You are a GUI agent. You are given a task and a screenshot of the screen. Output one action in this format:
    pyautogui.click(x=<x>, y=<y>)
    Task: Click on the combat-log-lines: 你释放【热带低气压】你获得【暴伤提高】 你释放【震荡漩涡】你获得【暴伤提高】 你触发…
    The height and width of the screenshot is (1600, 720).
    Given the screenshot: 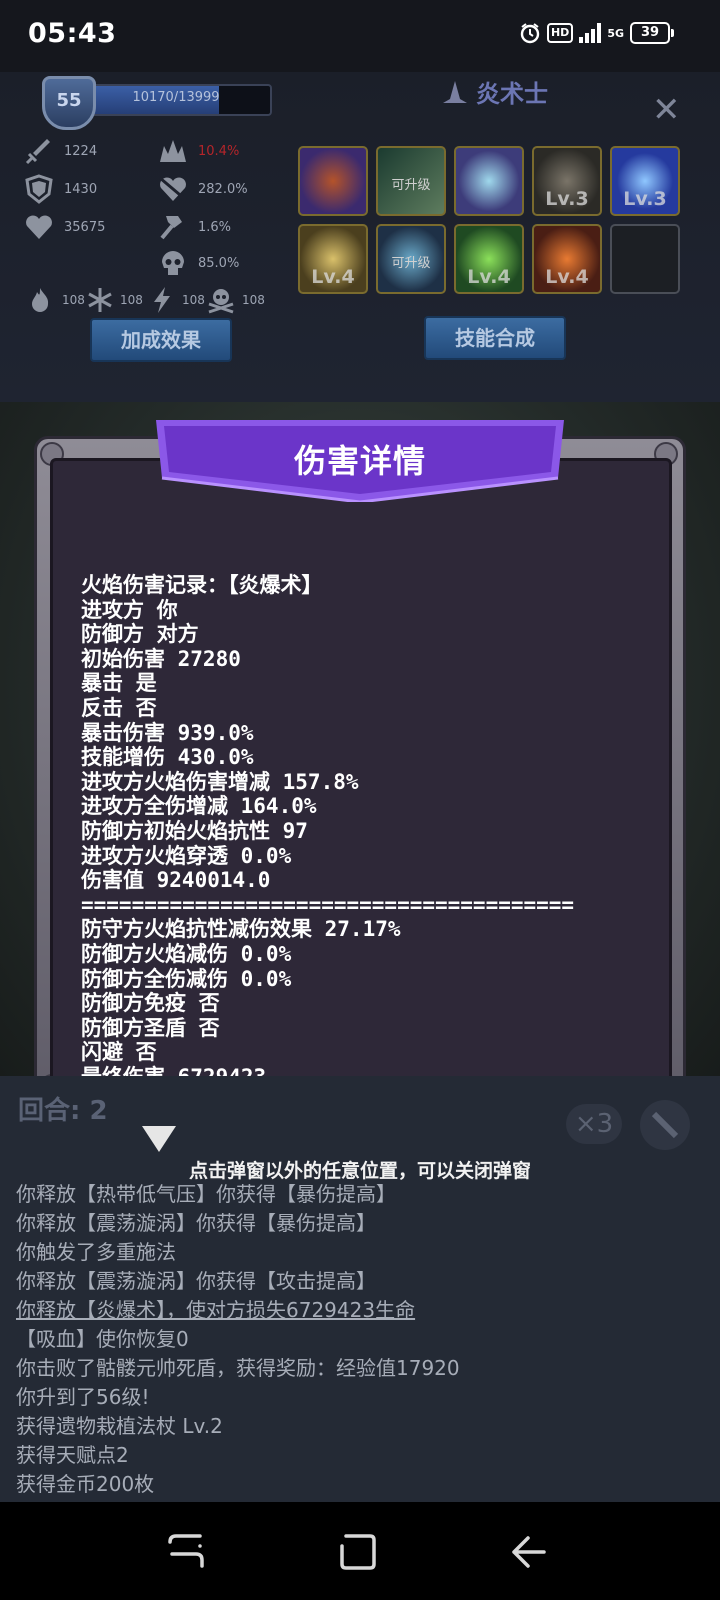 What is the action you would take?
    pyautogui.click(x=238, y=1339)
    